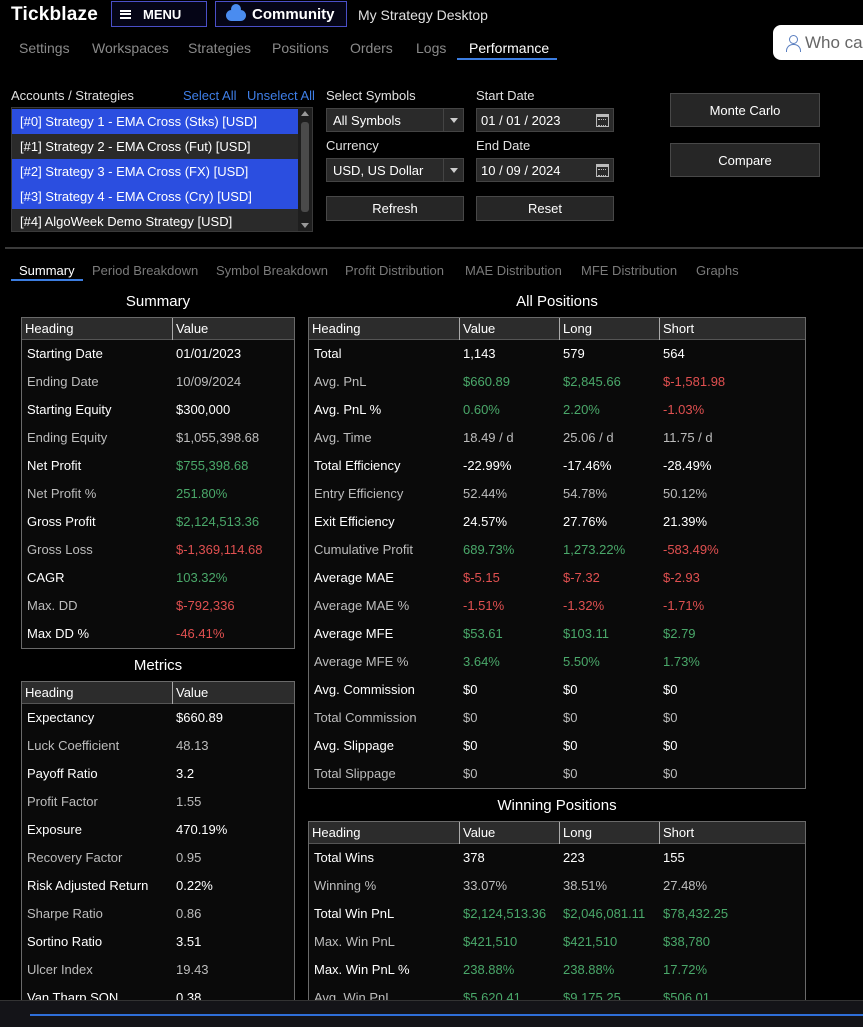 Image resolution: width=863 pixels, height=1027 pixels. What do you see at coordinates (158, 578) in the screenshot?
I see `table-row: CAGR 103.32%` at bounding box center [158, 578].